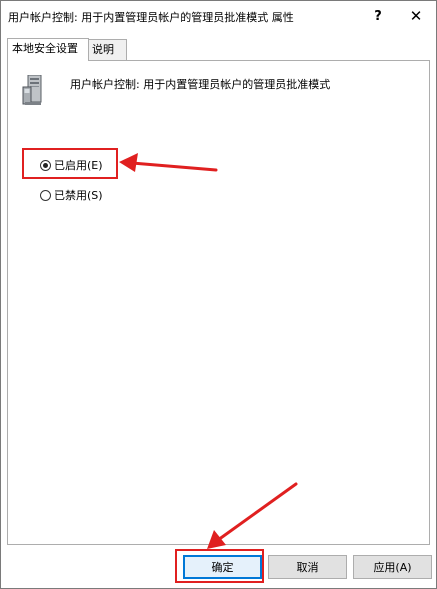 This screenshot has width=437, height=589. I want to click on tab-explain: 说明, so click(107, 49).